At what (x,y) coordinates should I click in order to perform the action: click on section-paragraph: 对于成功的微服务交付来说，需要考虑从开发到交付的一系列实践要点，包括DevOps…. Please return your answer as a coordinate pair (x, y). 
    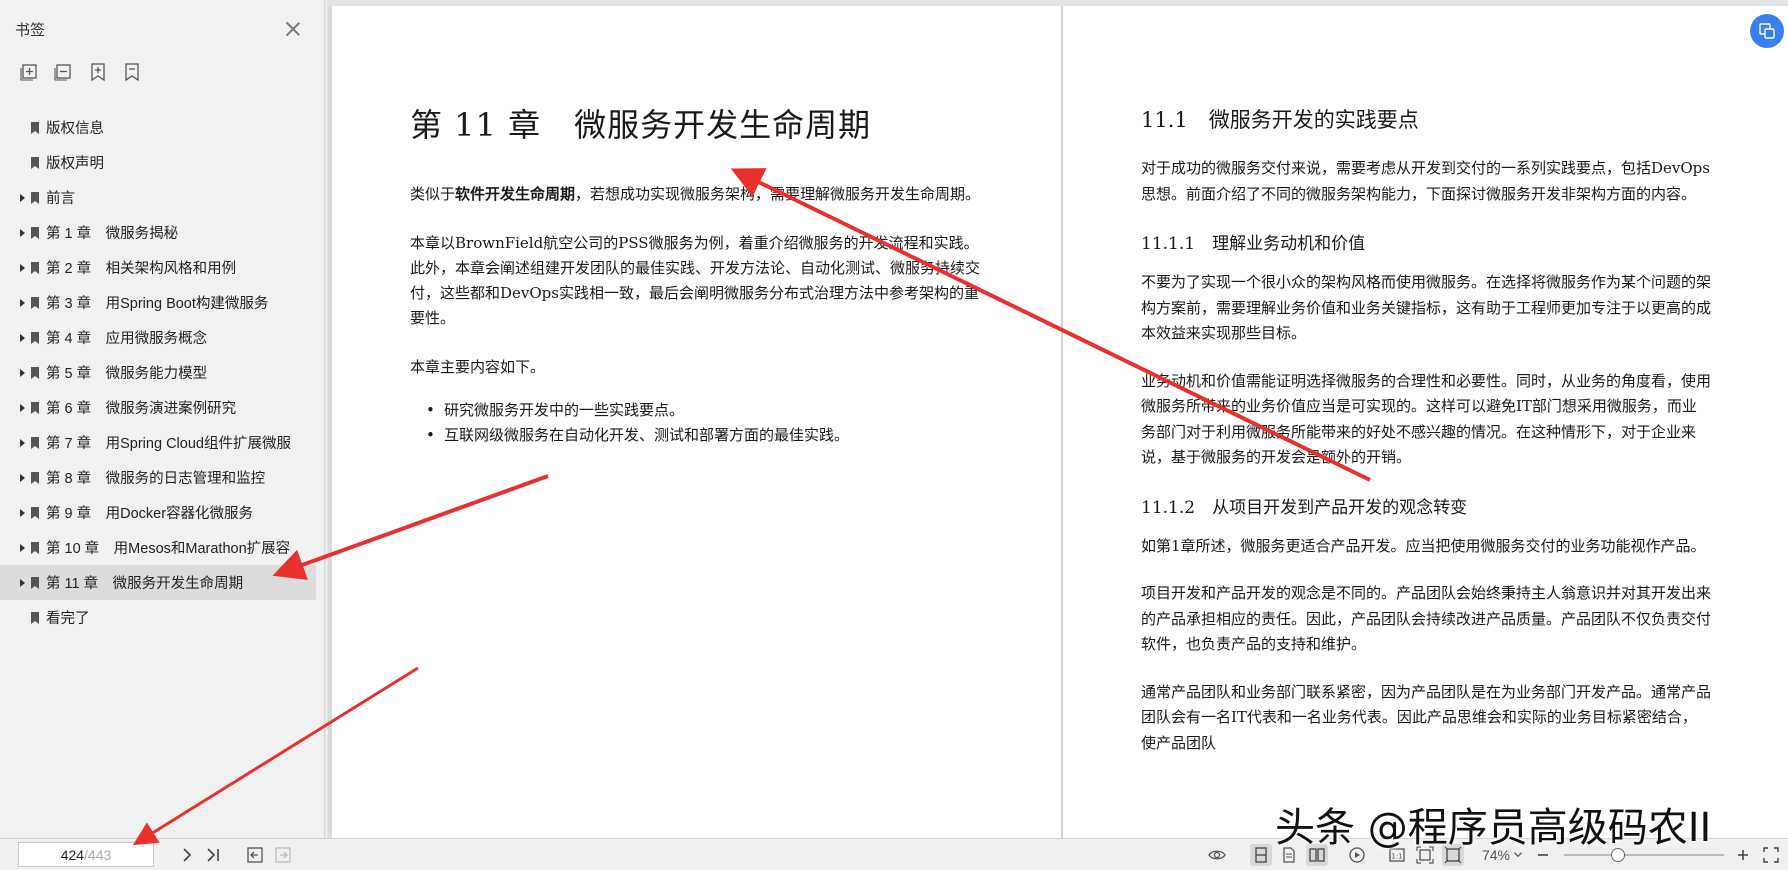
    Looking at the image, I should click on (1425, 181).